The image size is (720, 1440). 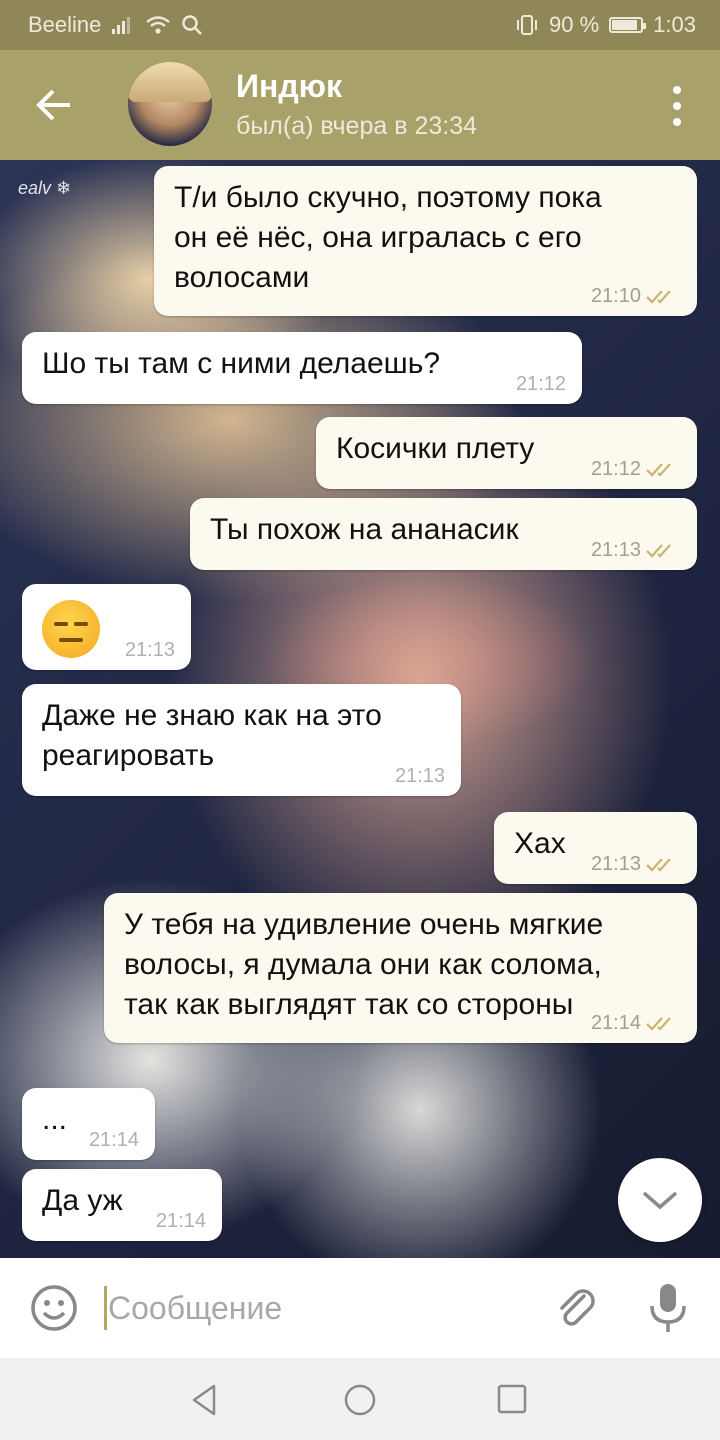 I want to click on message-text: Шо ты там с ними делаешь?, so click(x=241, y=364).